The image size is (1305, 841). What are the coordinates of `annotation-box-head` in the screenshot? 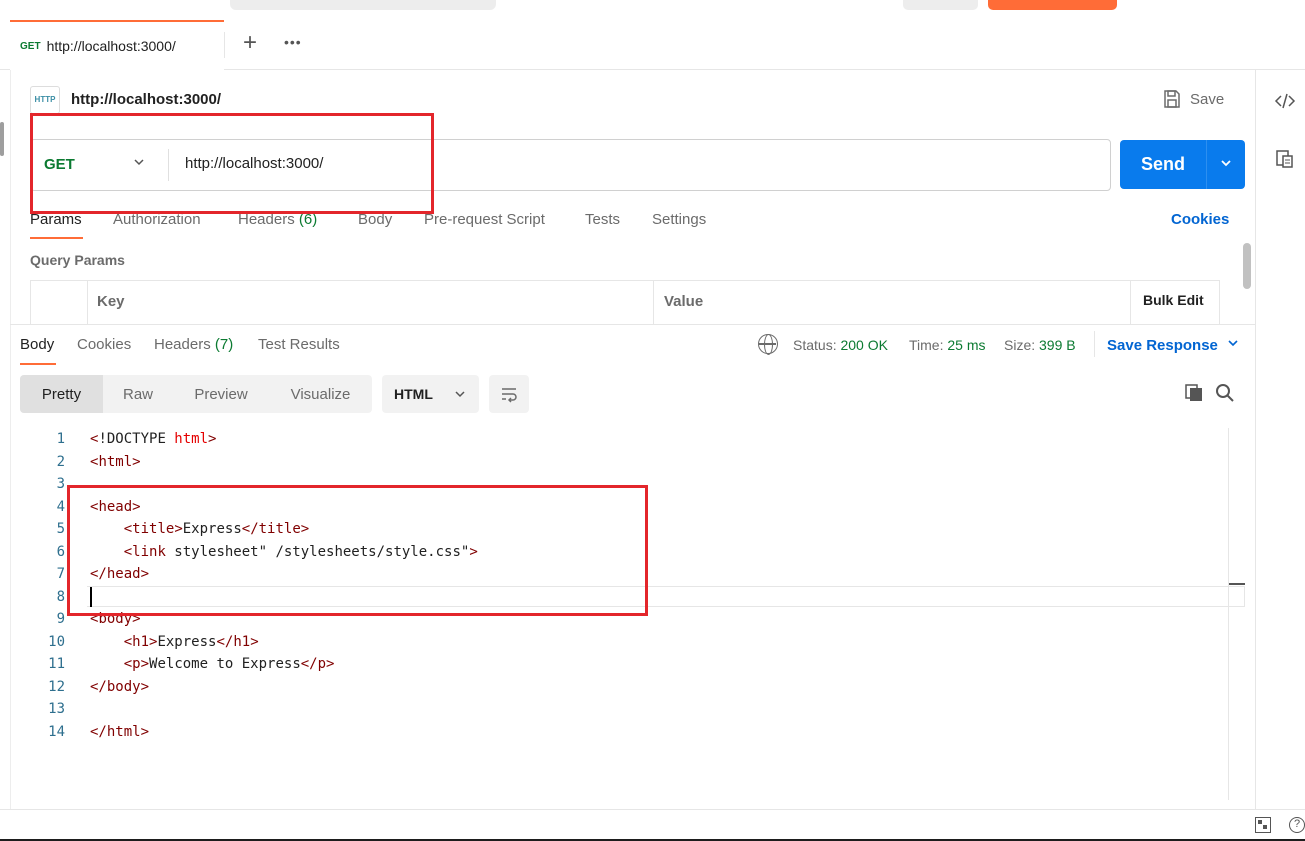 It's located at (357, 550).